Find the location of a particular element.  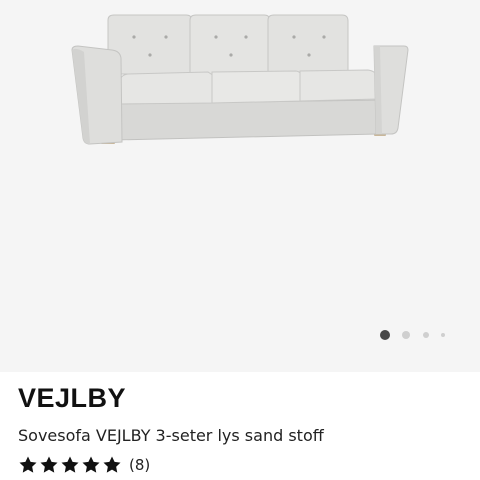

product-name: VEJLBY is located at coordinates (72, 398).